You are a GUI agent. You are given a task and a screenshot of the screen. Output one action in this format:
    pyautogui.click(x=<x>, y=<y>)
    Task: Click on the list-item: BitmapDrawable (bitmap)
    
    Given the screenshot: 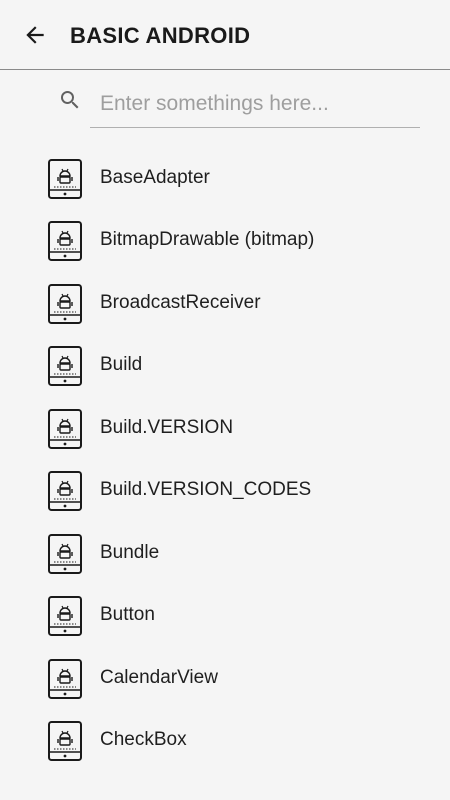 What is the action you would take?
    pyautogui.click(x=225, y=240)
    